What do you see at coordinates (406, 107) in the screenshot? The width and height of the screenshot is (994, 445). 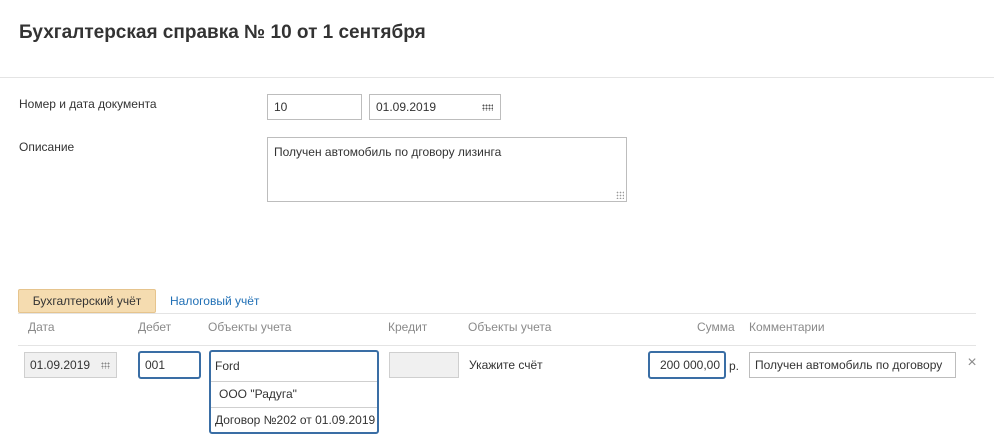 I see `document-date-value: 01.09.2019` at bounding box center [406, 107].